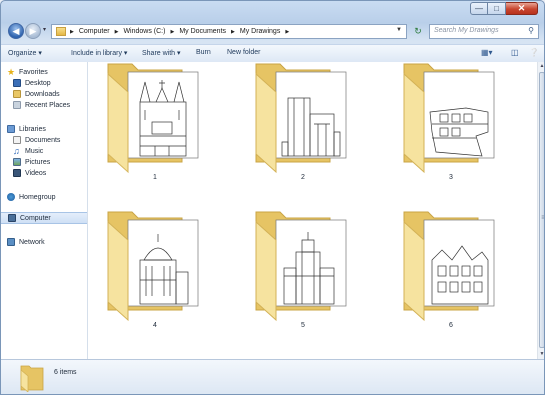 This screenshot has width=545, height=395. Describe the element at coordinates (43, 140) in the screenshot. I see `nav-documents-label: Documents` at that location.